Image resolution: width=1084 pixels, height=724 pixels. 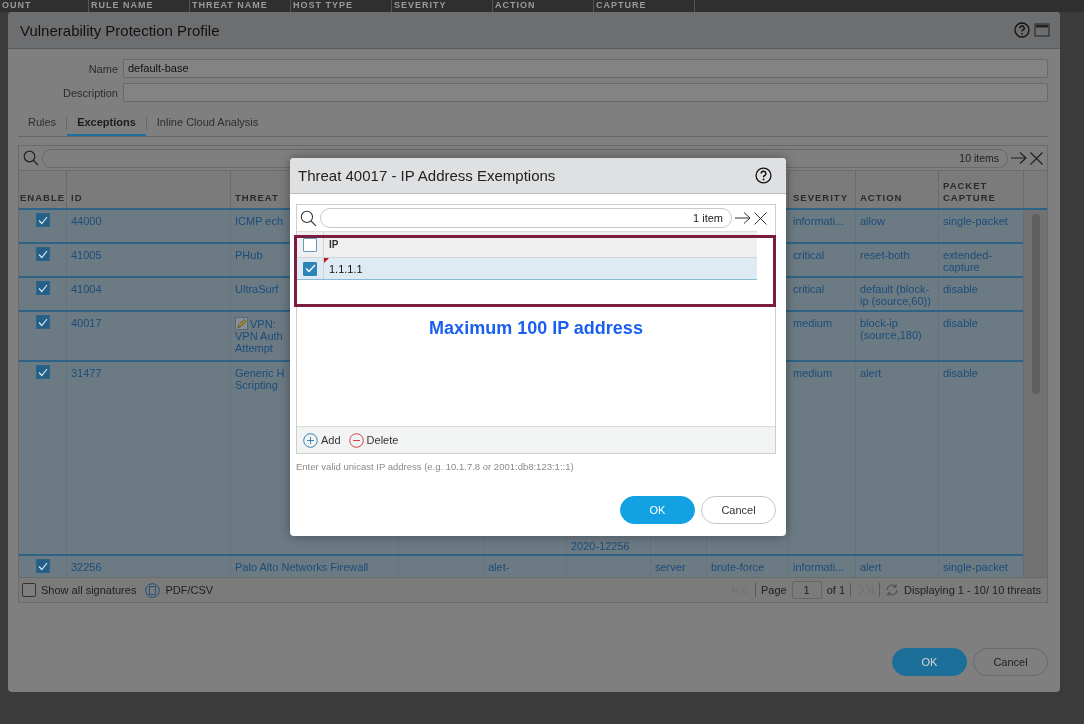 What do you see at coordinates (102, 68) in the screenshot?
I see `field-label: Name` at bounding box center [102, 68].